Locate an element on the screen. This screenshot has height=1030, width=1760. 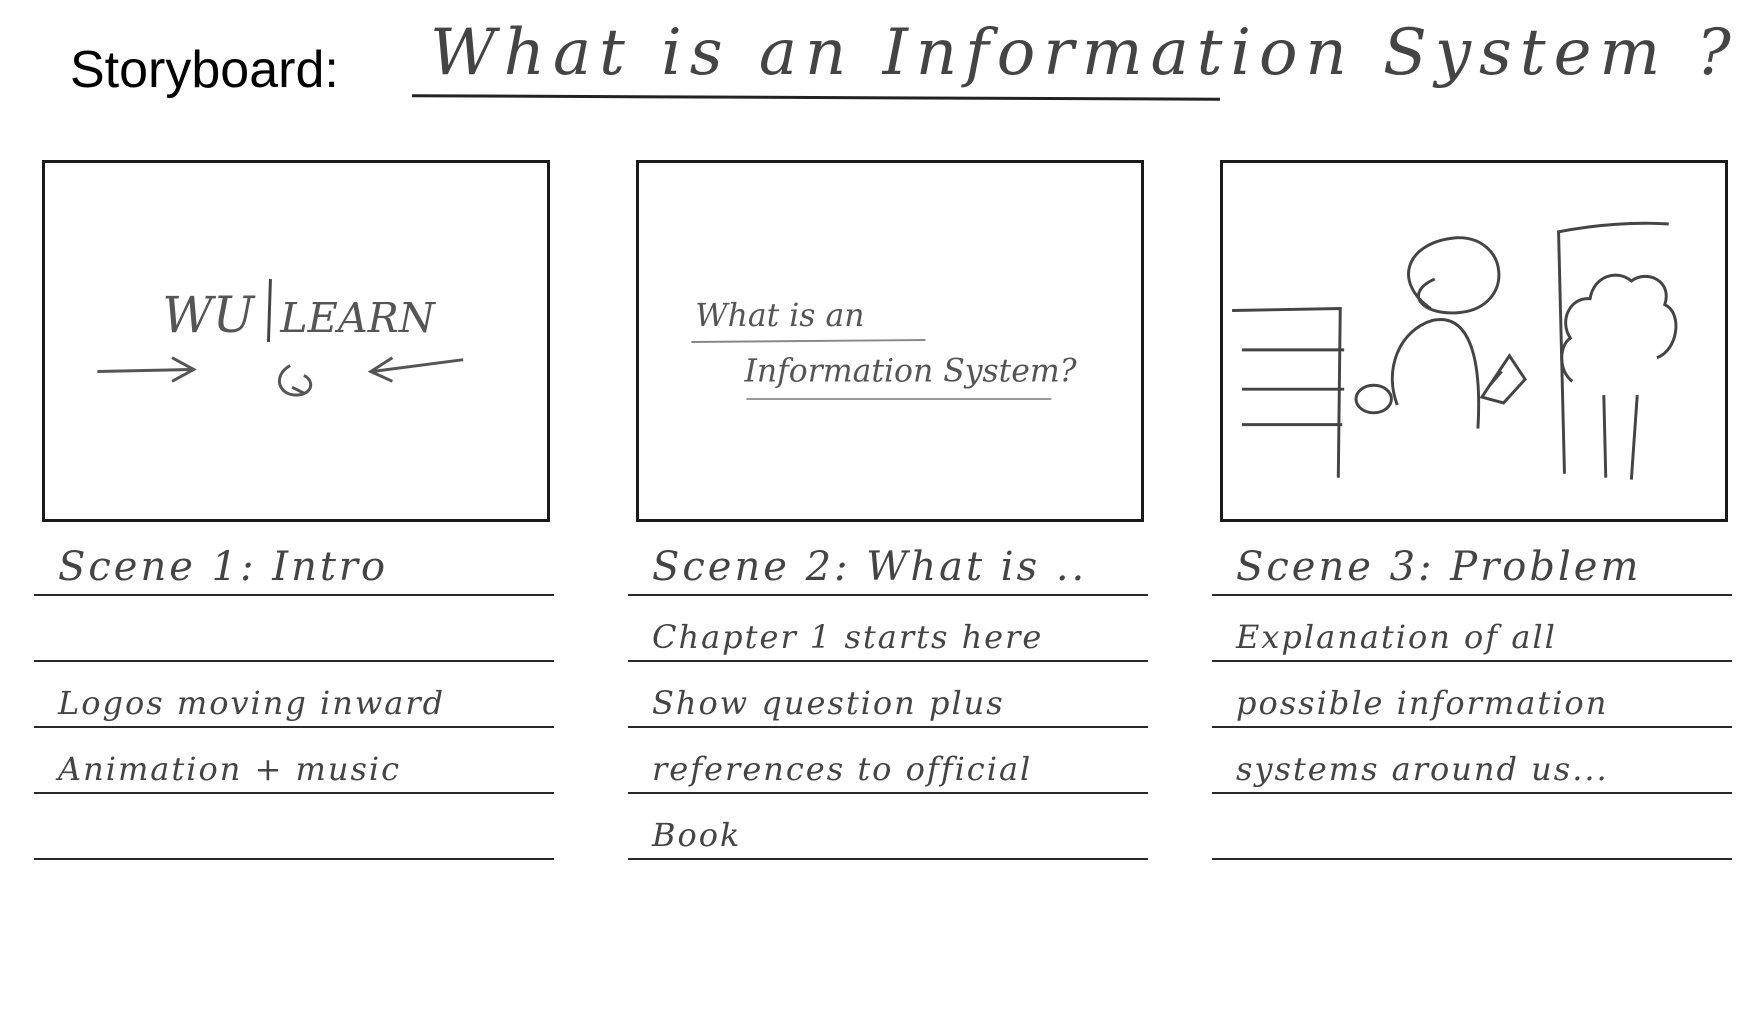
note-text: Show question plus is located at coordinates (828, 703).